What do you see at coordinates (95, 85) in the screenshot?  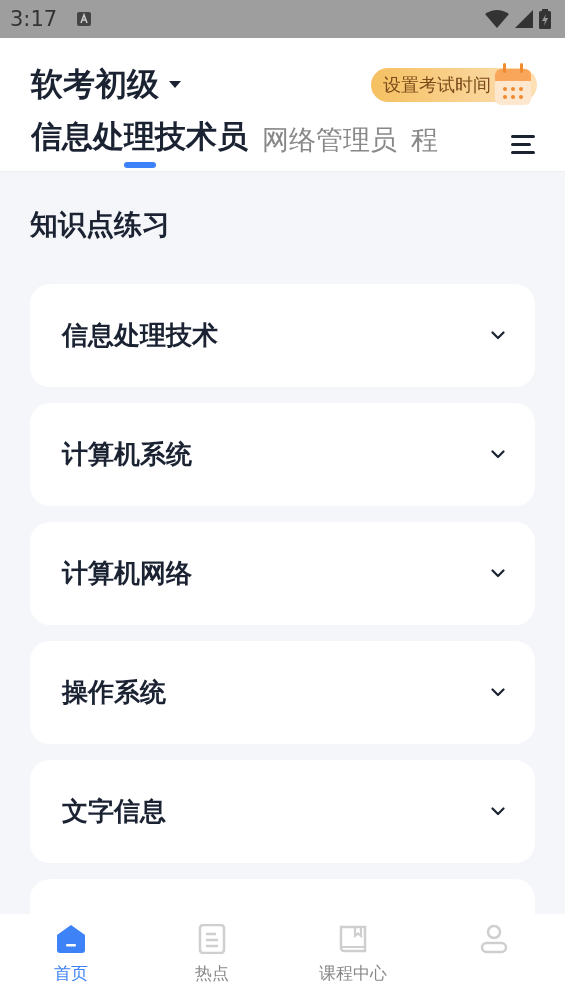 I see `exam-level-title: 软考初级` at bounding box center [95, 85].